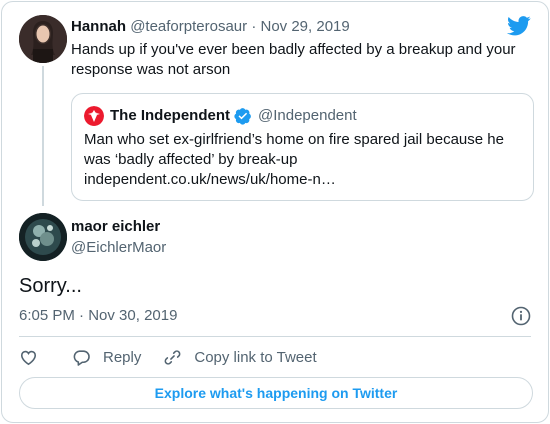  I want to click on thread-connector-line, so click(43, 136).